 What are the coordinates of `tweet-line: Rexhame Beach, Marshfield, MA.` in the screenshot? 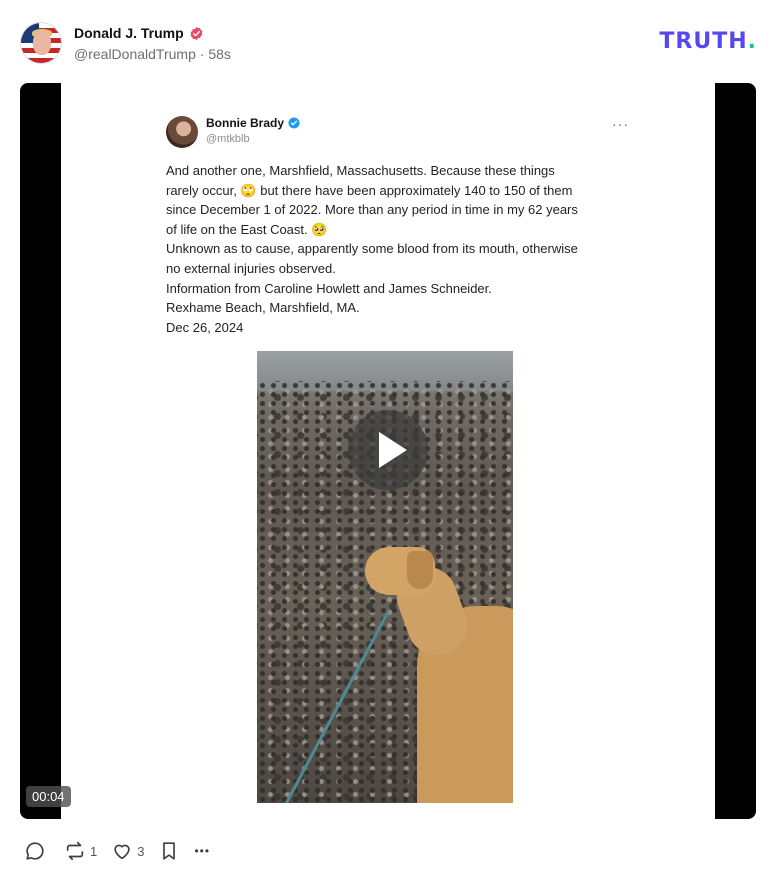 It's located at (263, 308).